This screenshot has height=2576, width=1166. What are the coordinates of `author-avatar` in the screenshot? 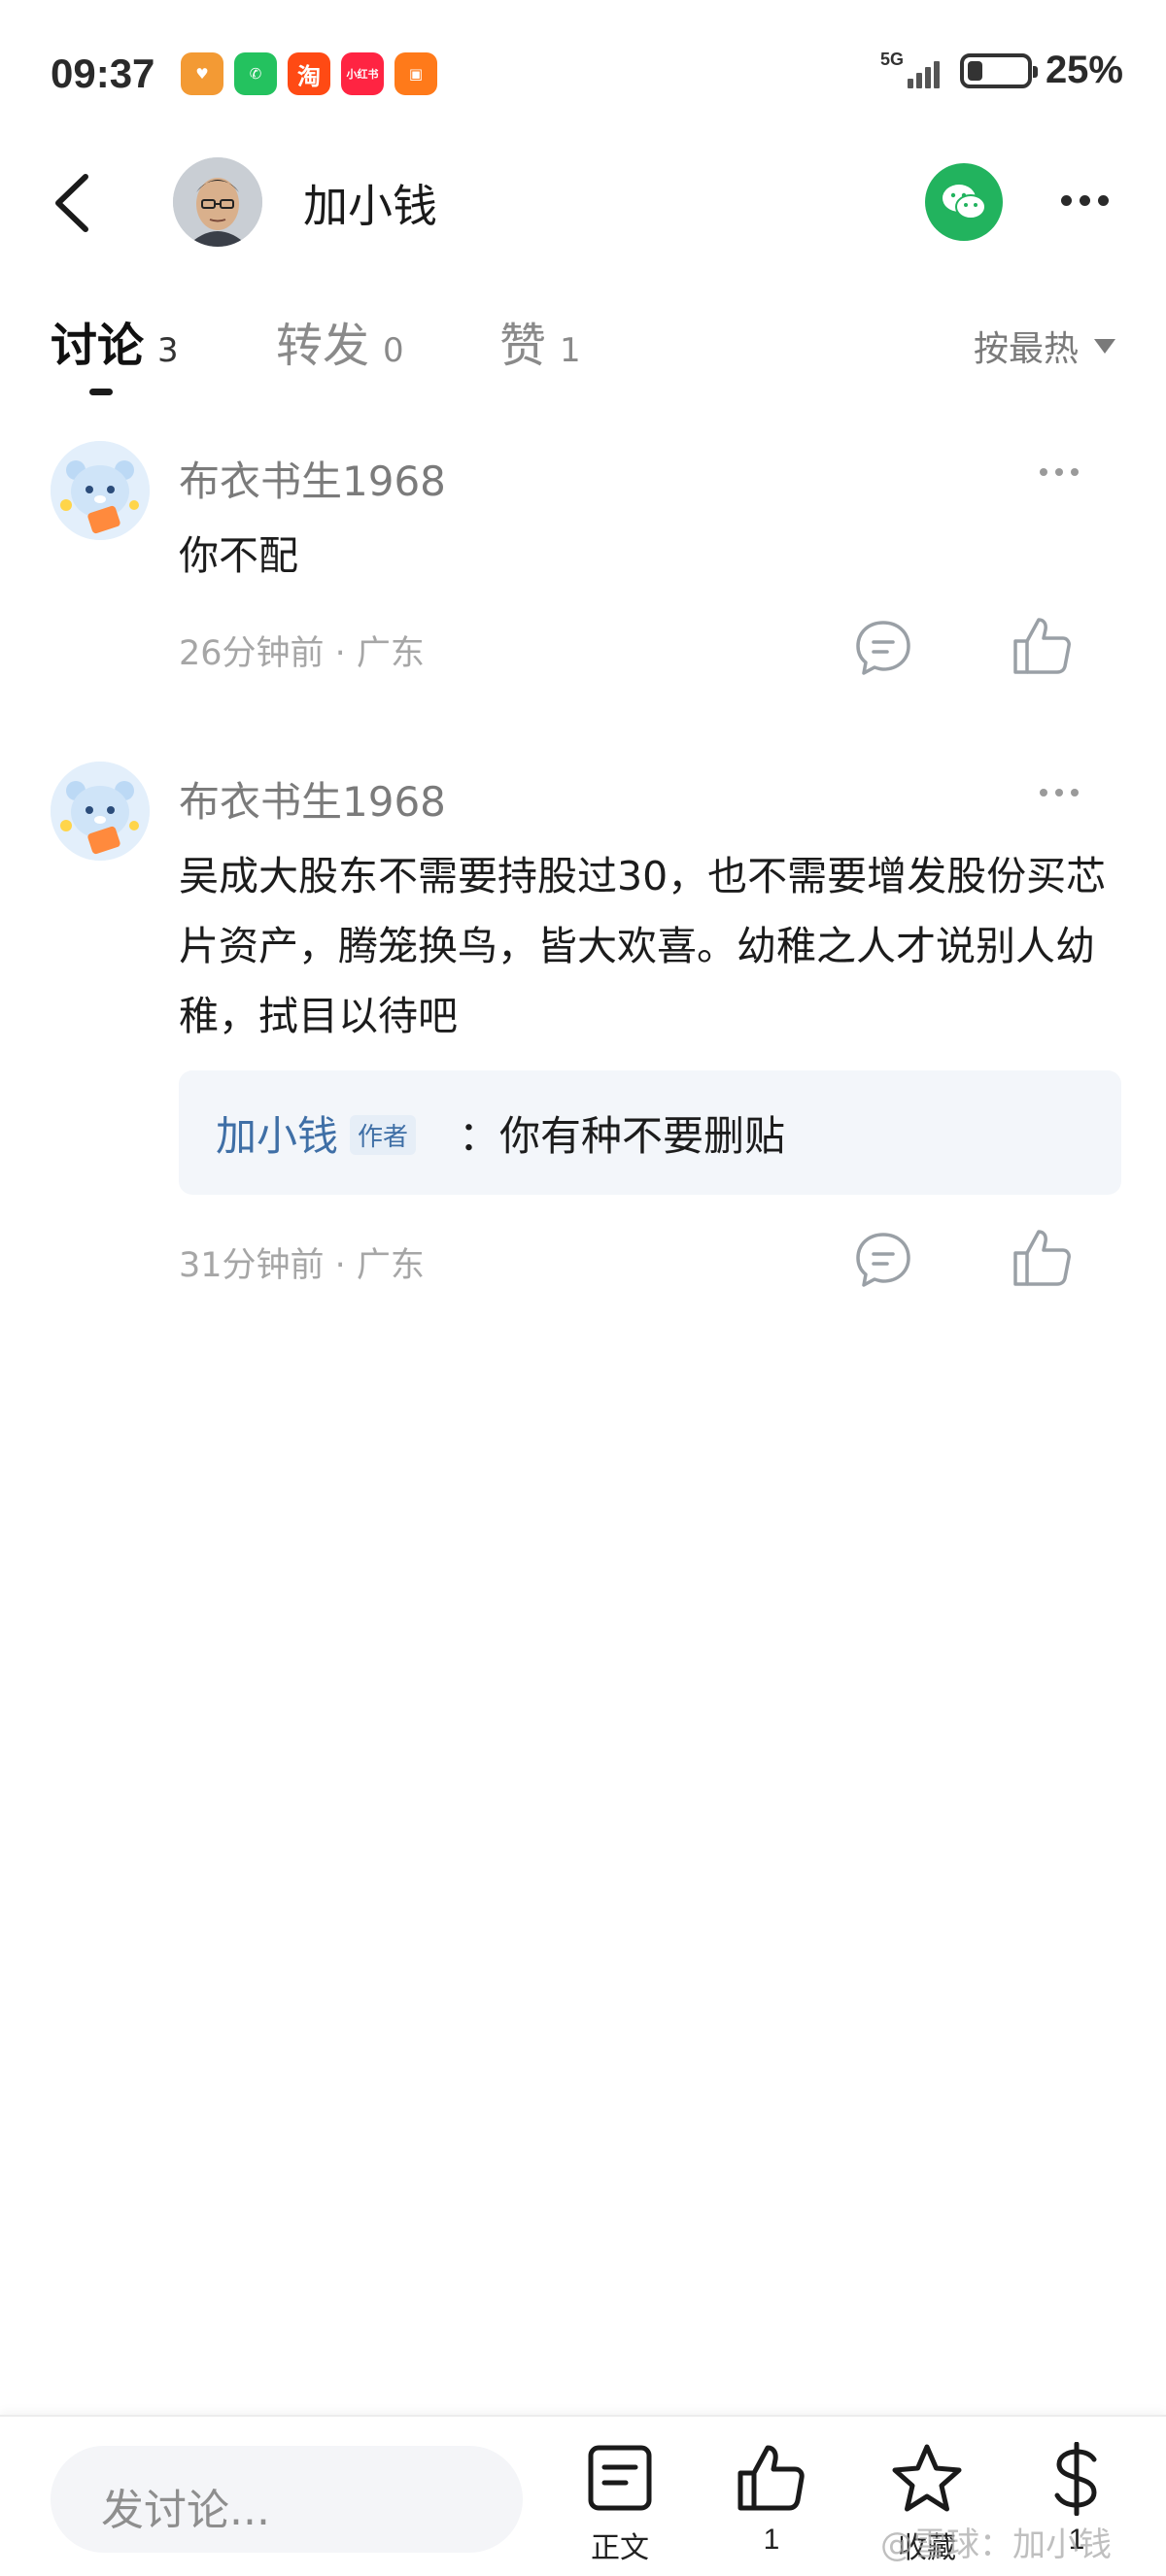 It's located at (217, 202).